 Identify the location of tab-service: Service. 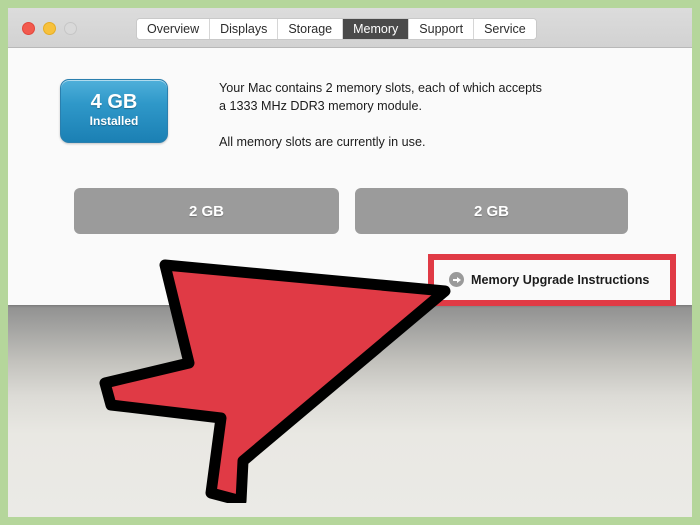
(505, 29).